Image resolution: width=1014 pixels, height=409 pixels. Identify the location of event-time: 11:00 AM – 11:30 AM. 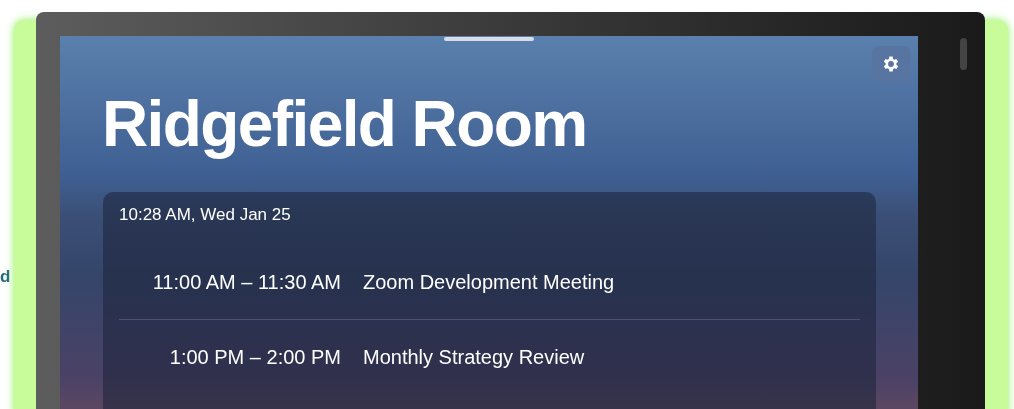
(246, 282).